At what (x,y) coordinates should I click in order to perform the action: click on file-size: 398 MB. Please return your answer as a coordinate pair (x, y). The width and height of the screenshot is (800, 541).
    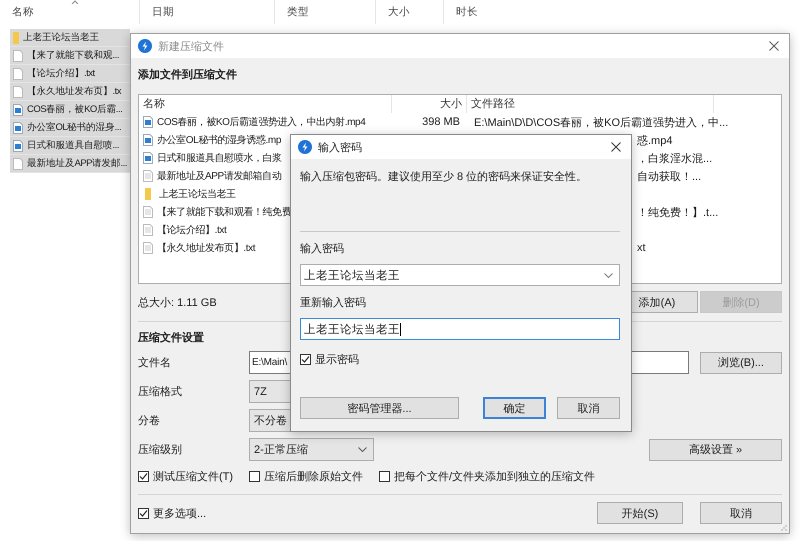
    Looking at the image, I should click on (441, 122).